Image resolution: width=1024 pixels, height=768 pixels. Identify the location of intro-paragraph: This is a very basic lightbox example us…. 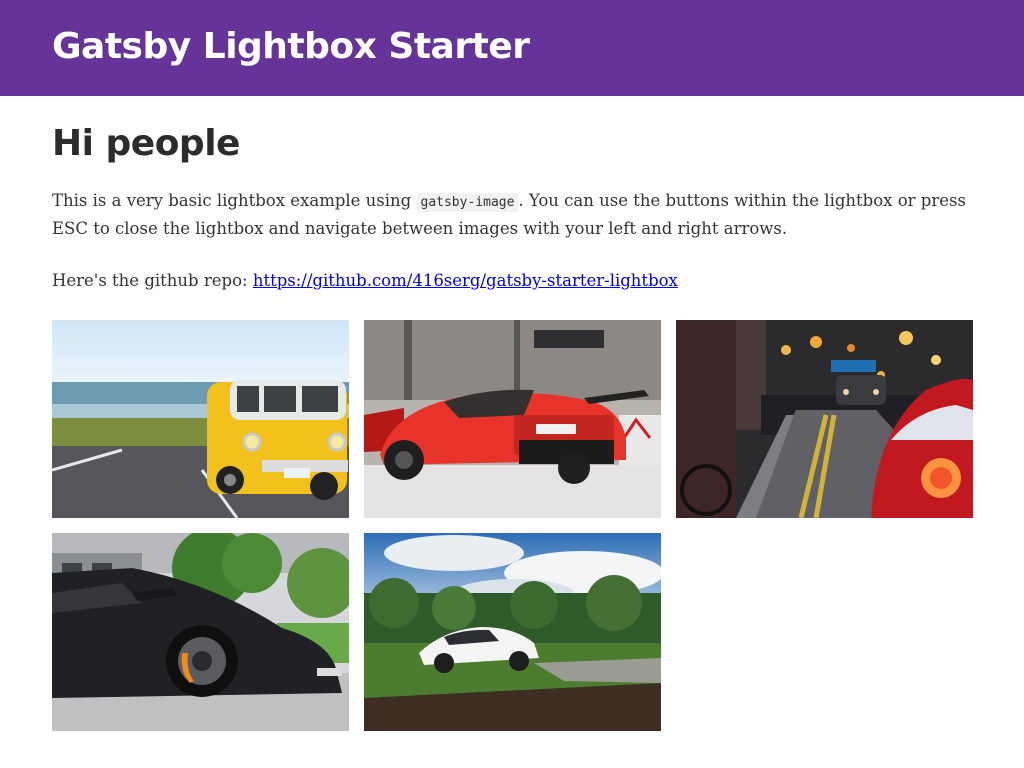
(512, 215).